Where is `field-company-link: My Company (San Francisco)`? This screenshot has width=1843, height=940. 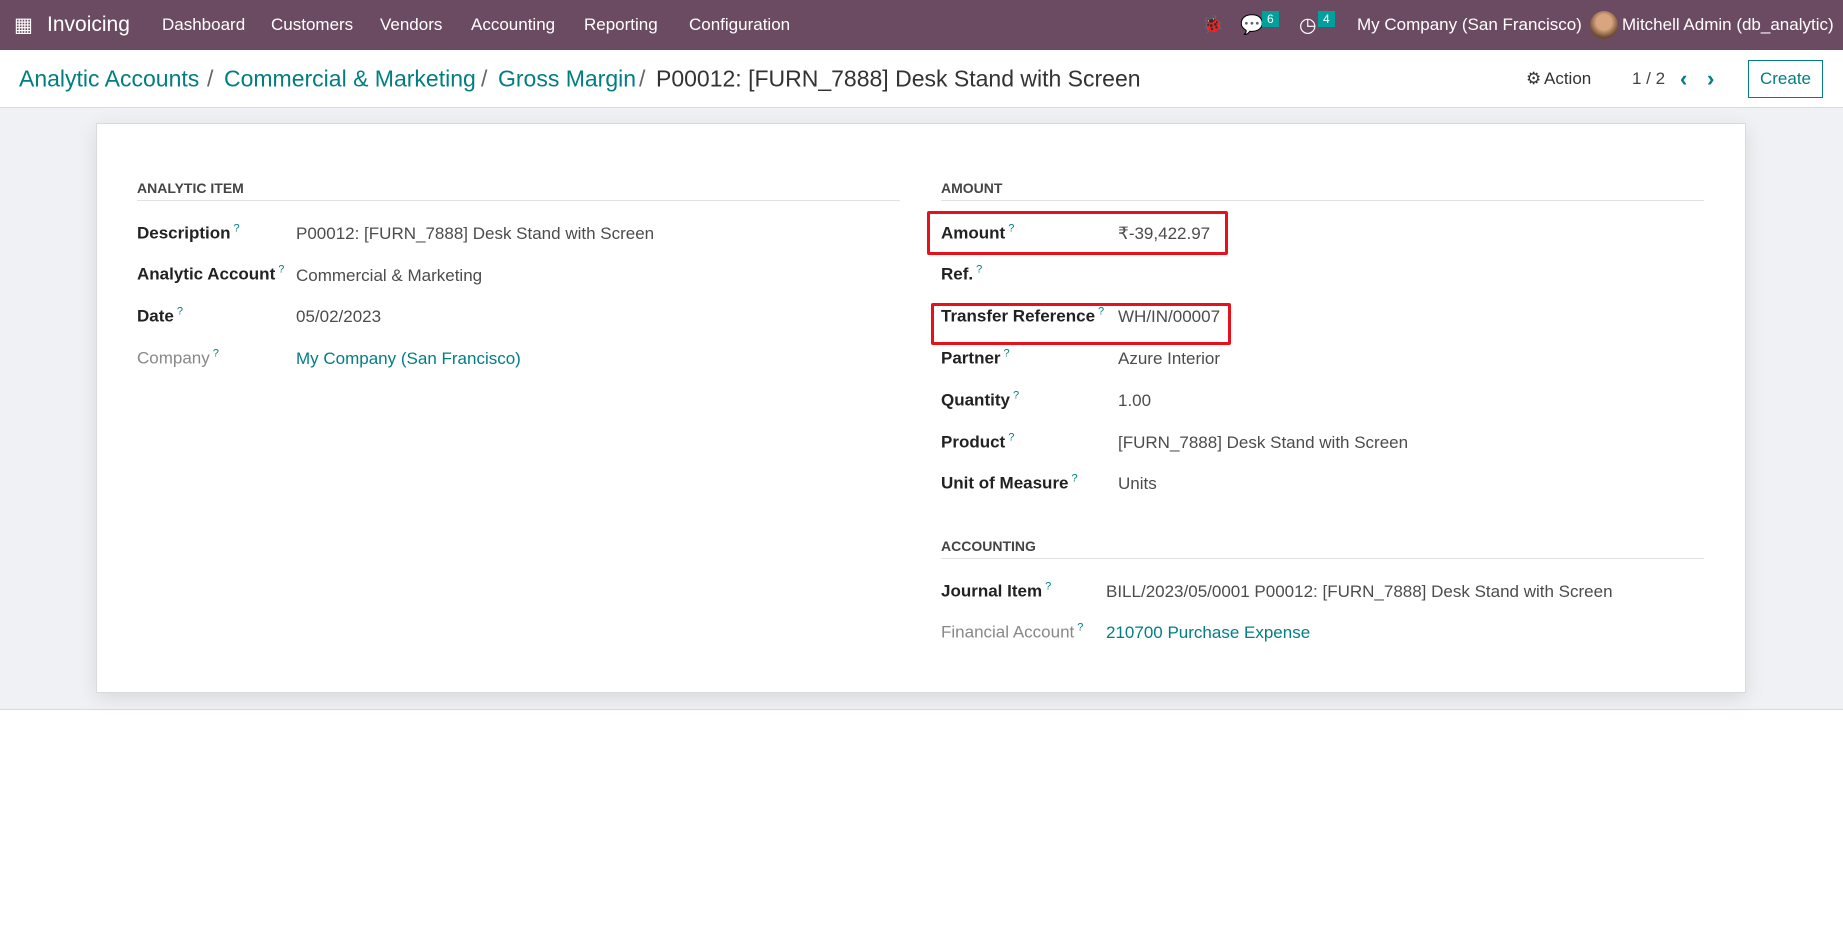 field-company-link: My Company (San Francisco) is located at coordinates (408, 359).